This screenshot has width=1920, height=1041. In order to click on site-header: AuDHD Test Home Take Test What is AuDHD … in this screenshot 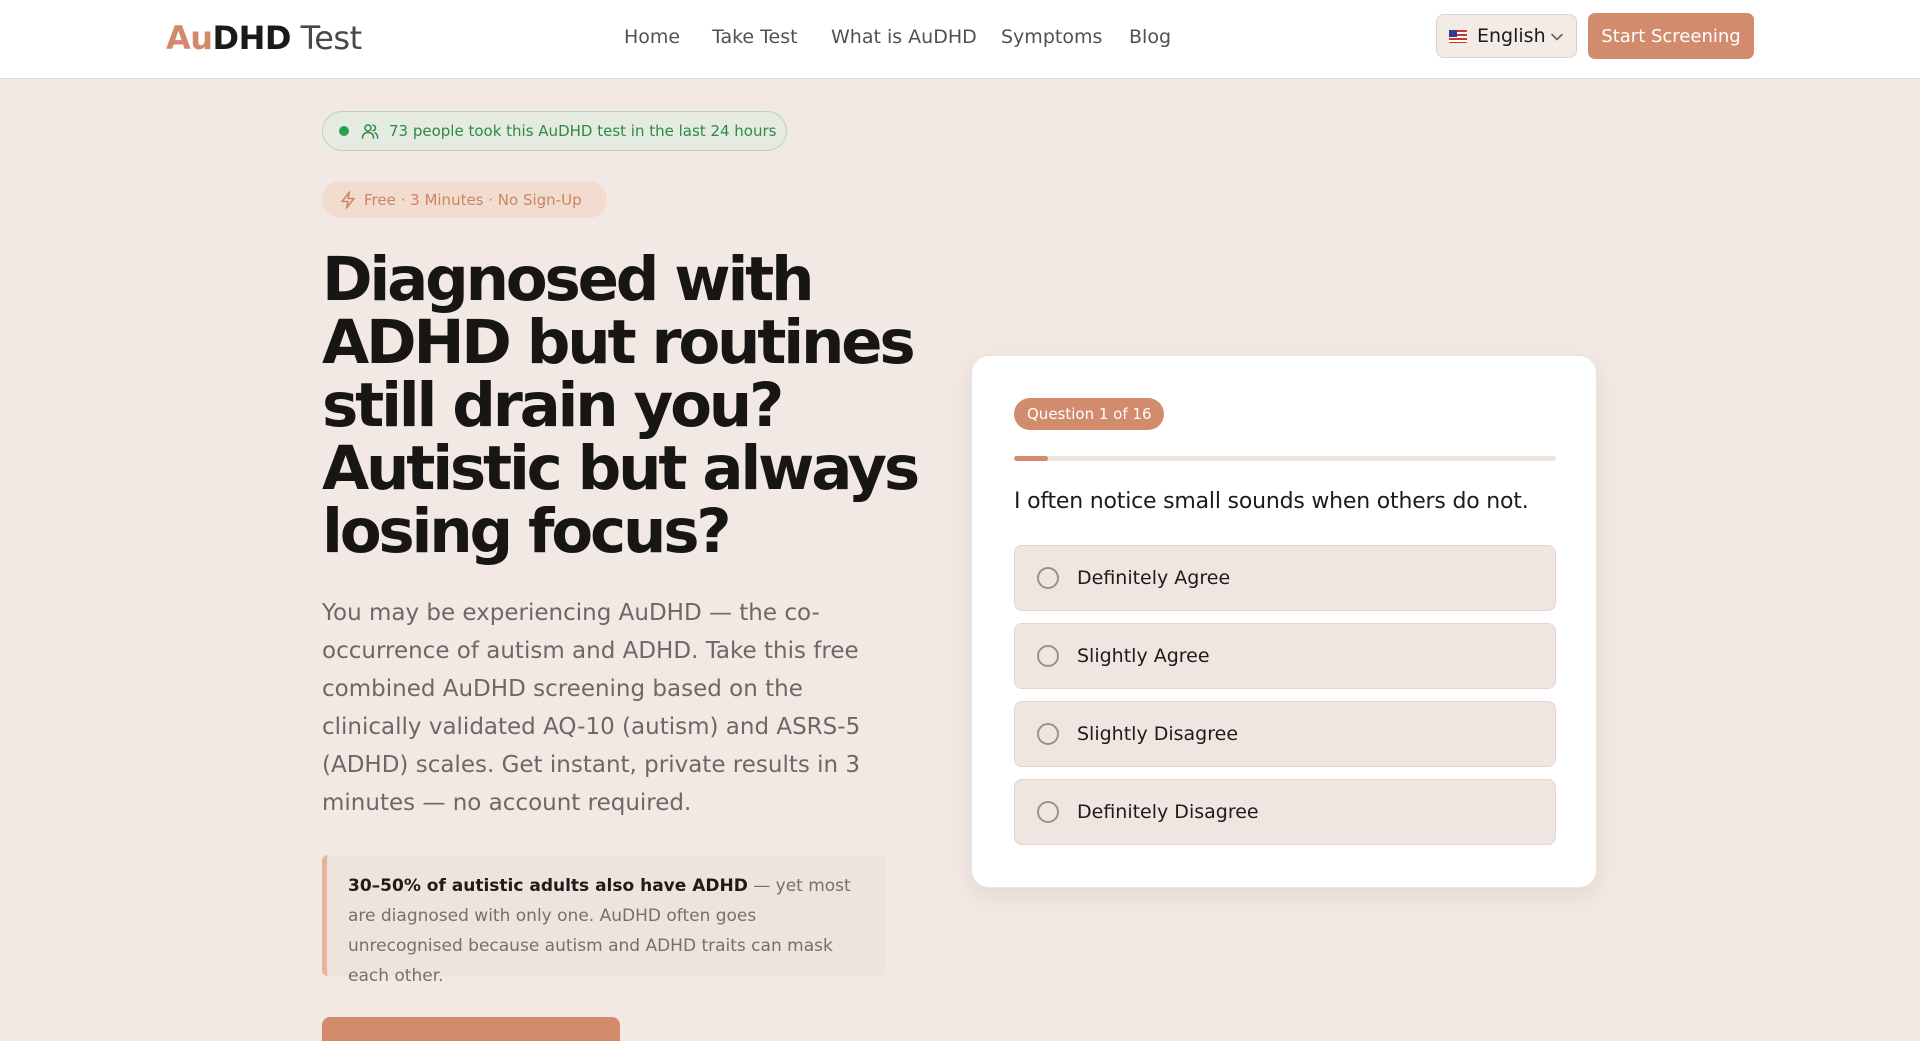, I will do `click(960, 39)`.